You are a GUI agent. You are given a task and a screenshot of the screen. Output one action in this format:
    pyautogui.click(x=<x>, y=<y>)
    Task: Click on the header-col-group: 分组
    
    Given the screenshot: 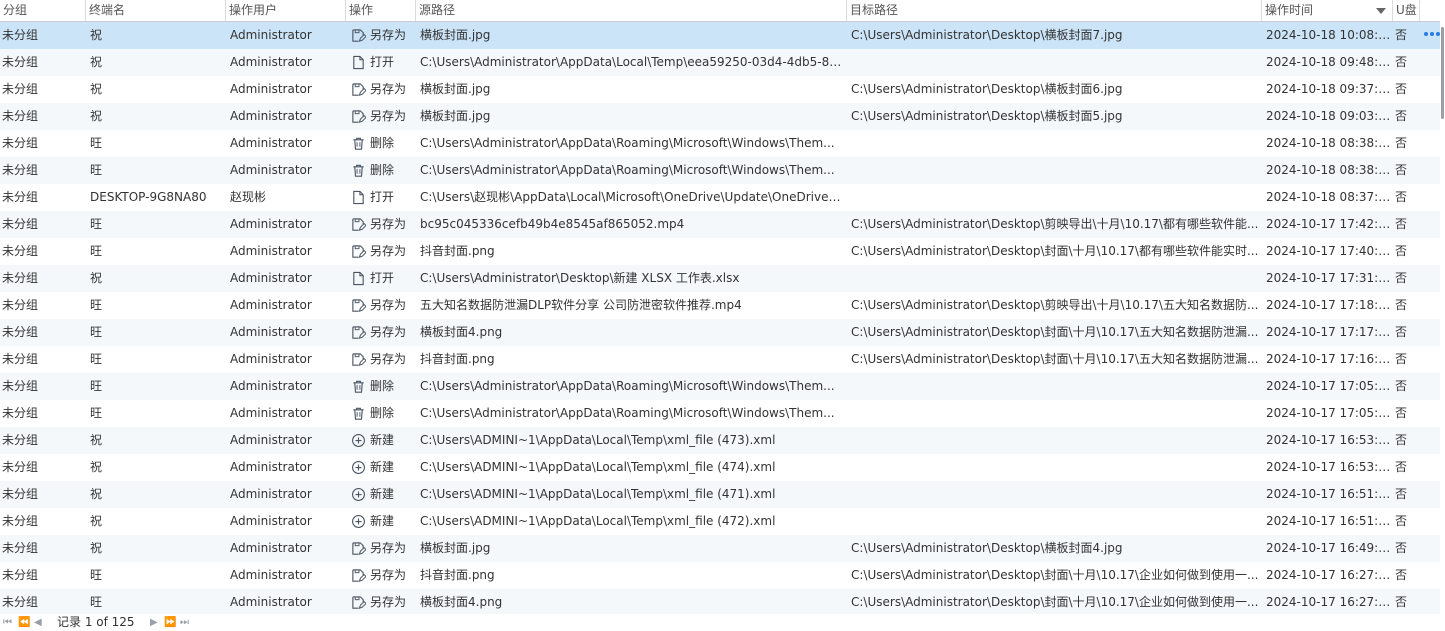 What is the action you would take?
    pyautogui.click(x=43, y=10)
    